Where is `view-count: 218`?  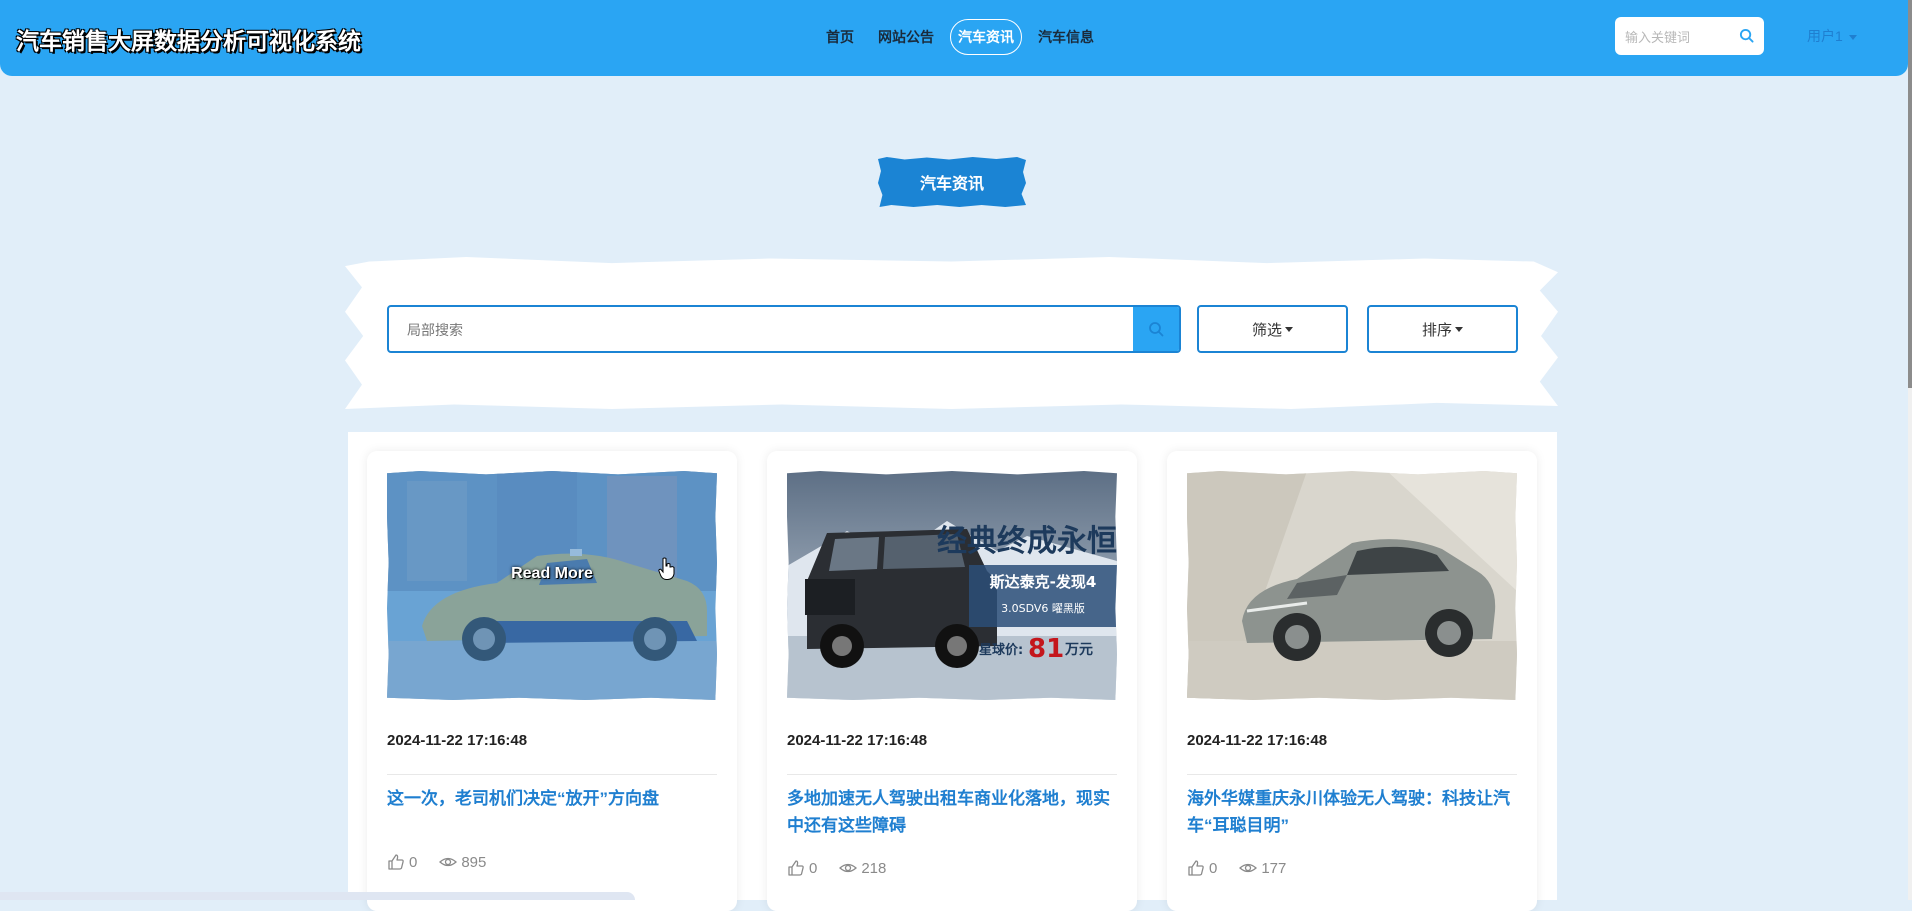
view-count: 218 is located at coordinates (874, 868).